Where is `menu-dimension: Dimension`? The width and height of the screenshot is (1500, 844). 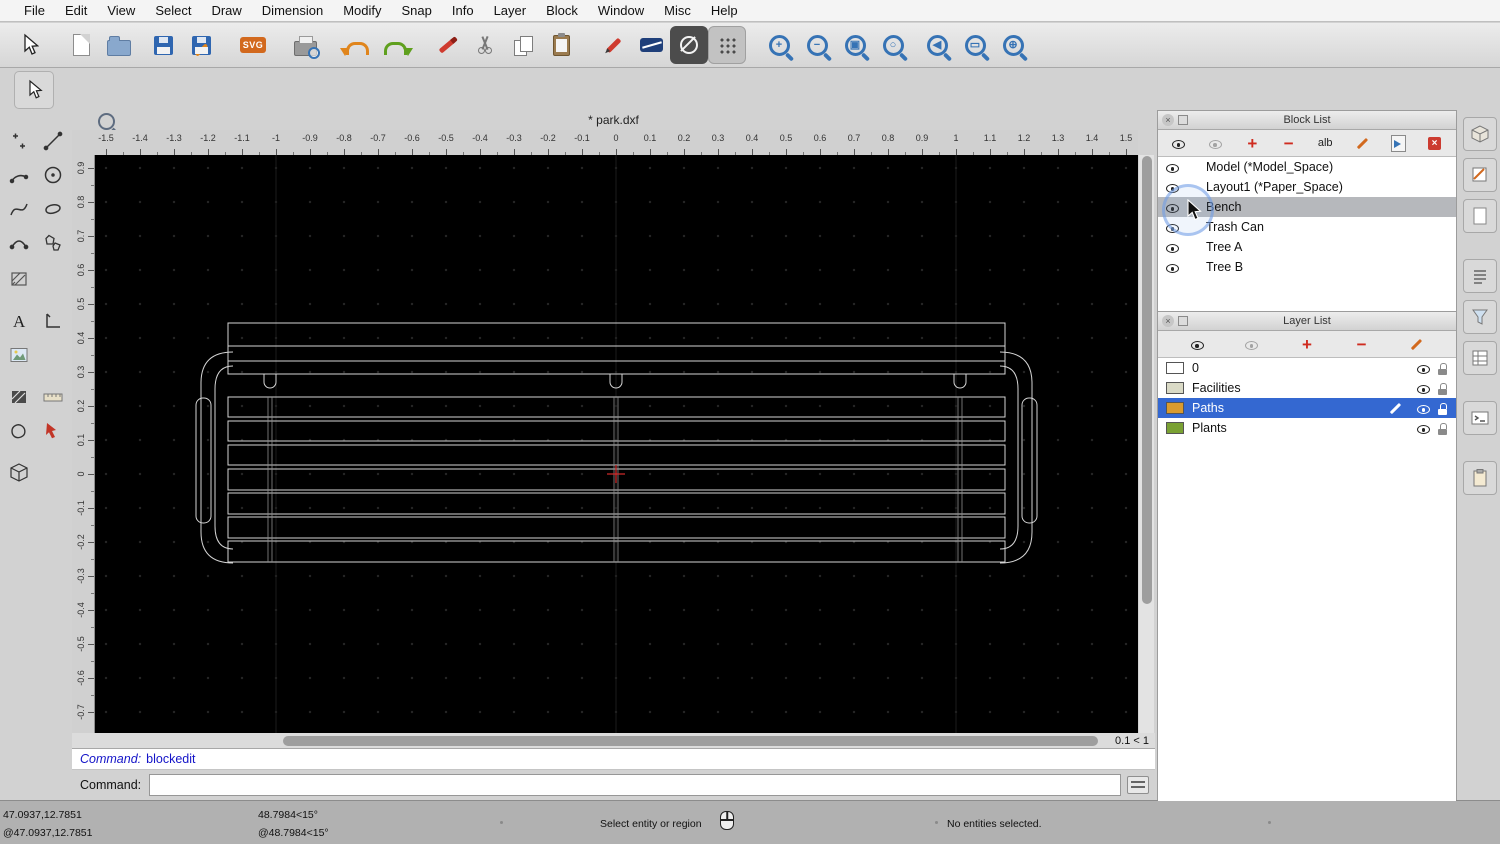 menu-dimension: Dimension is located at coordinates (292, 10).